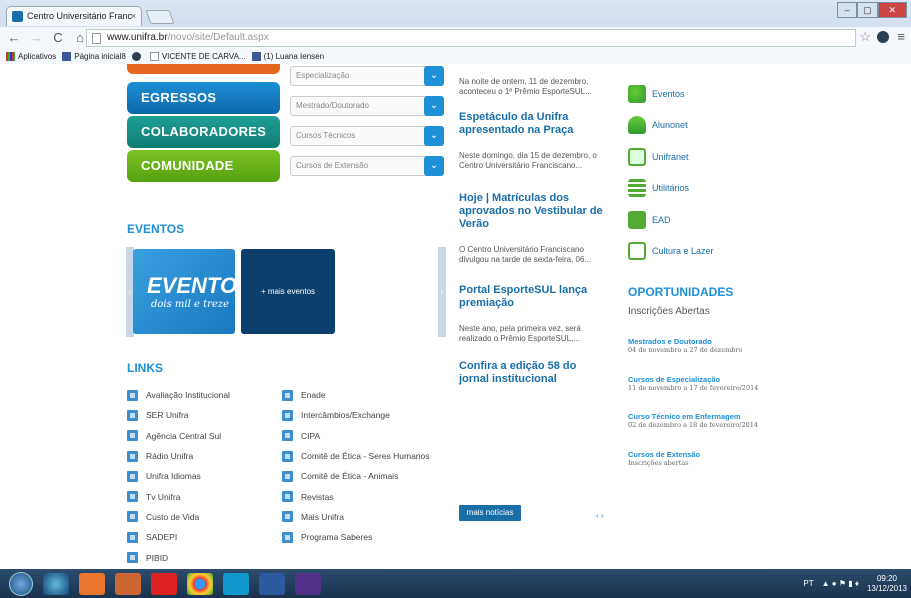 The height and width of the screenshot is (598, 911). I want to click on news-pager: ‹ ›, so click(600, 515).